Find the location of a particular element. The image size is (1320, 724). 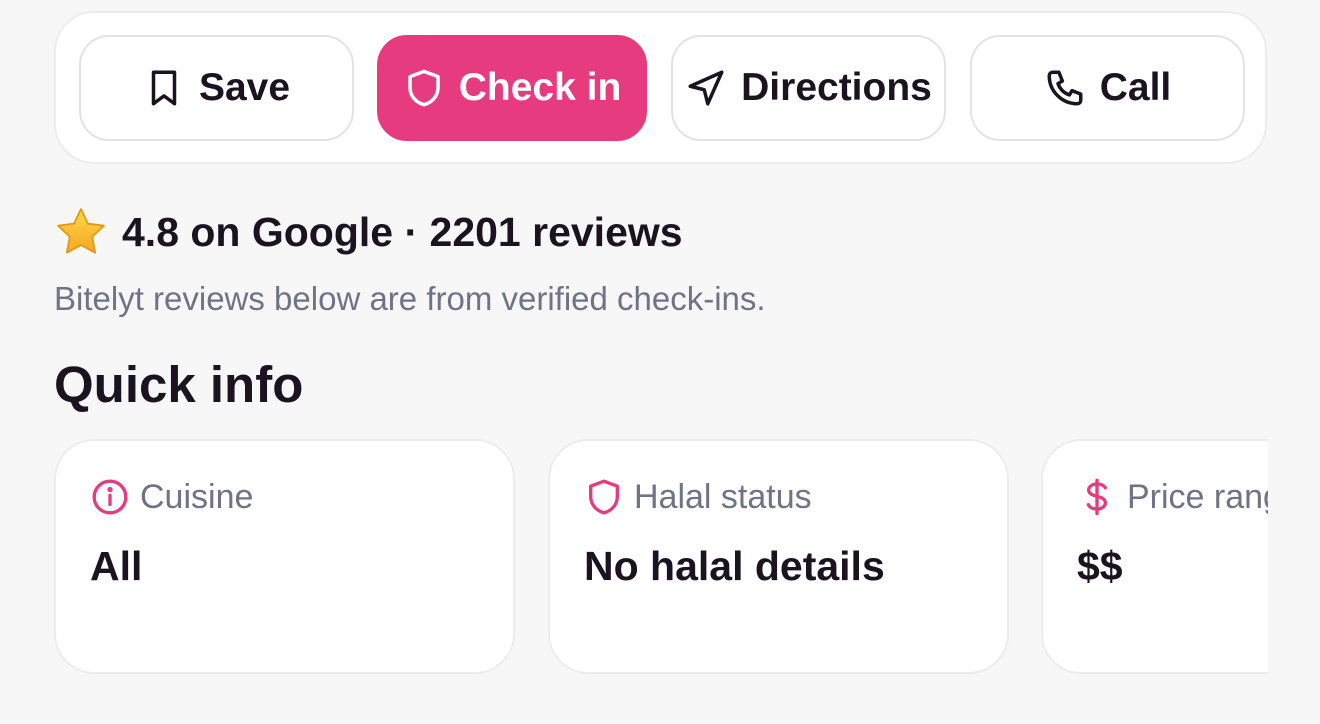

price-range-card: Price range $$ is located at coordinates (1154, 556).